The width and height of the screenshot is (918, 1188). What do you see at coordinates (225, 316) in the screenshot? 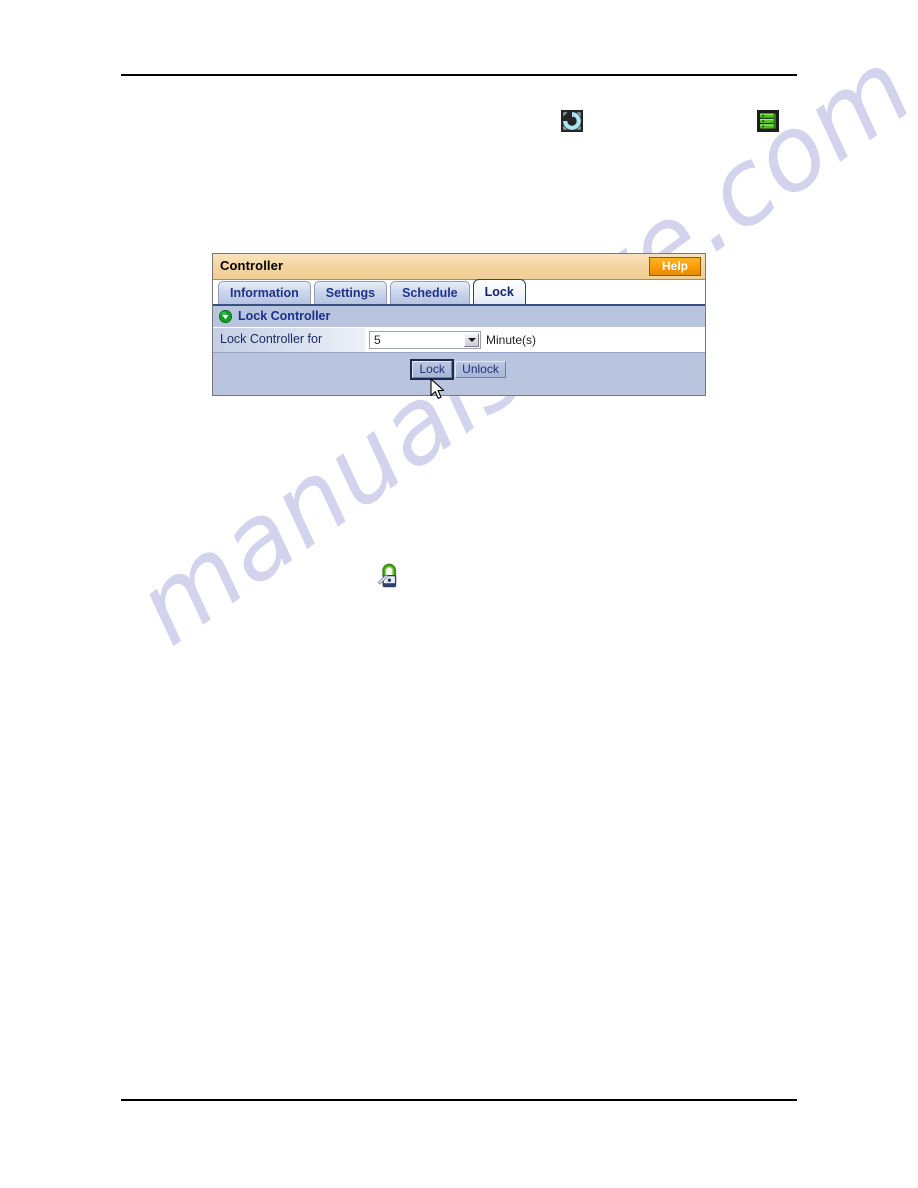
I see `collapse-toggle-icon` at bounding box center [225, 316].